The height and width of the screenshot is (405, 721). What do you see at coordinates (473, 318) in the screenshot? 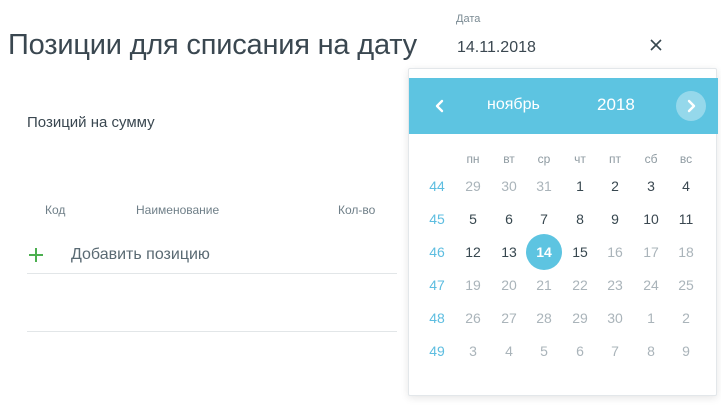
I see `day-cell: 26` at bounding box center [473, 318].